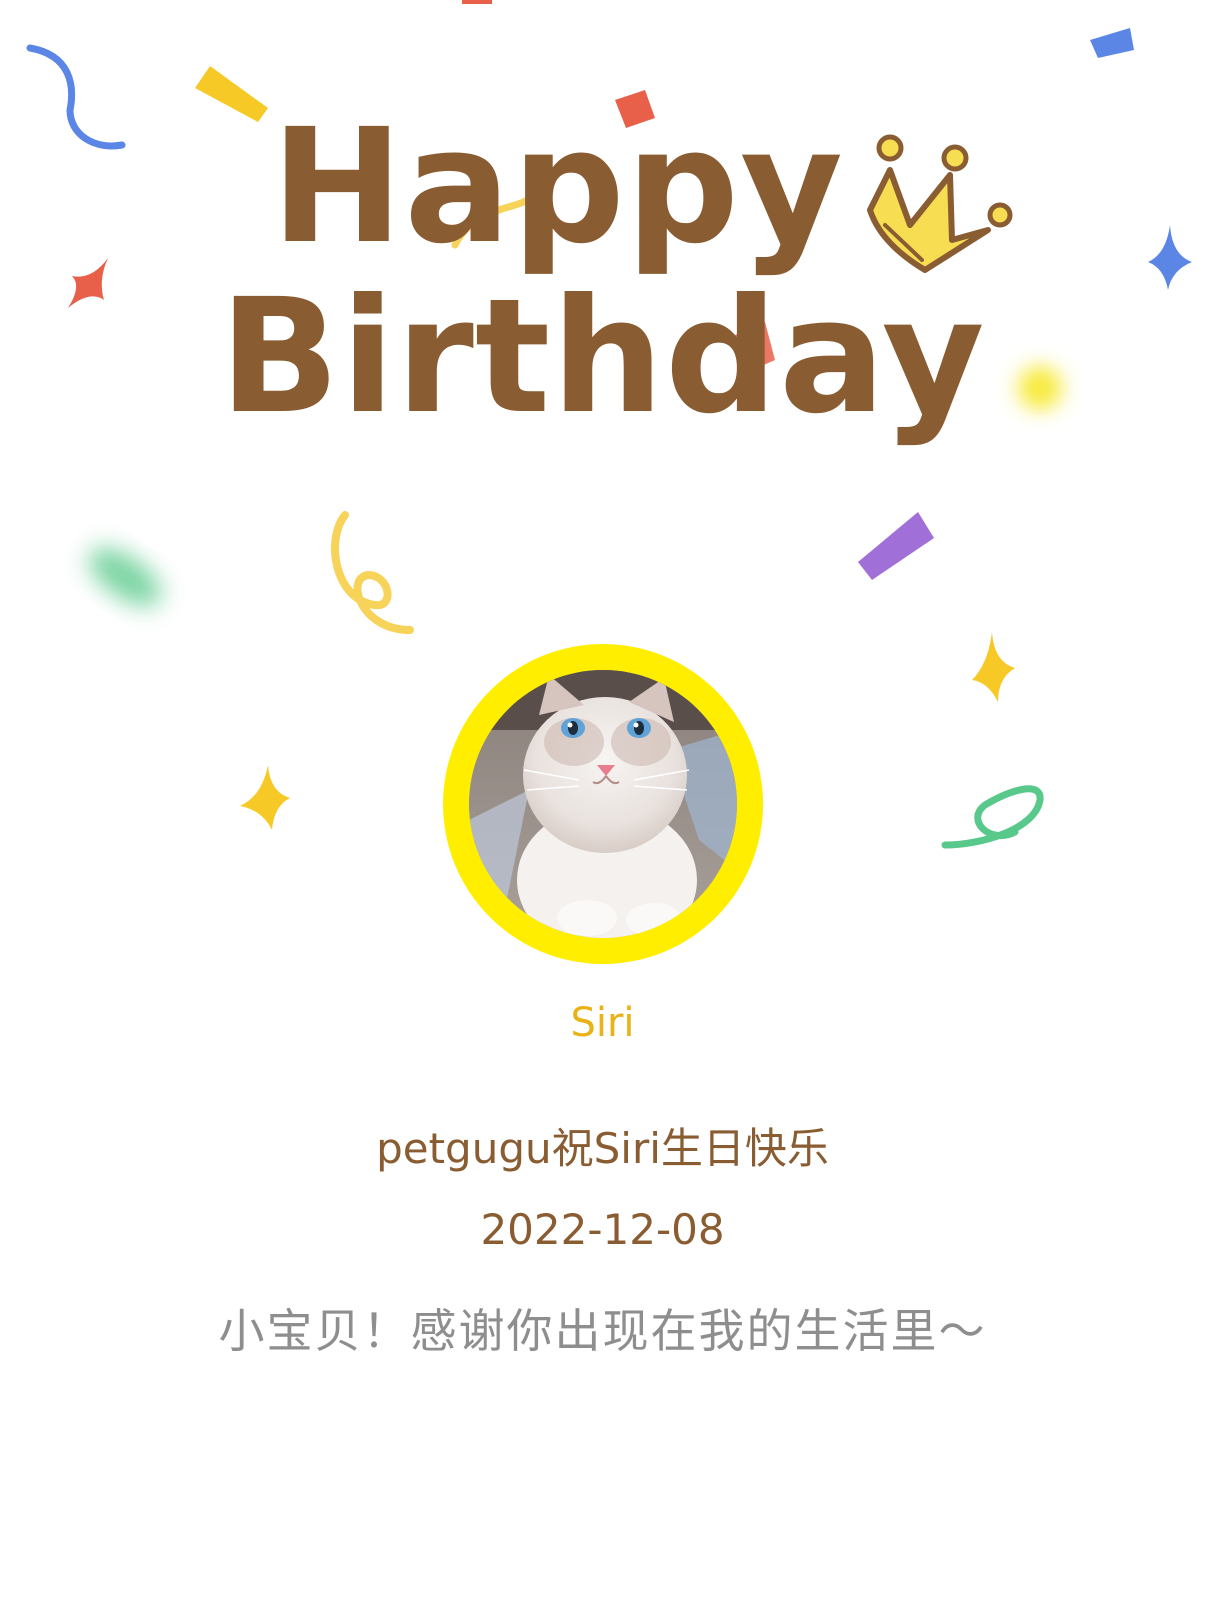 This screenshot has width=1205, height=1607. Describe the element at coordinates (602, 1229) in the screenshot. I see `birthday-date: 2022-12-08` at that location.